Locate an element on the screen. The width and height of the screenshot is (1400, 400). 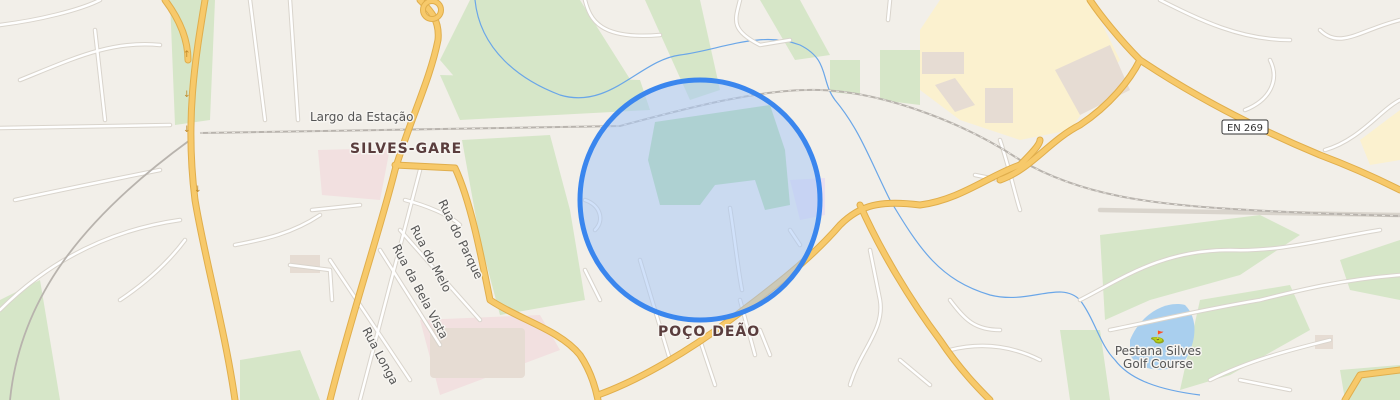
road-shield-label: EN 269 is located at coordinates (1245, 128).